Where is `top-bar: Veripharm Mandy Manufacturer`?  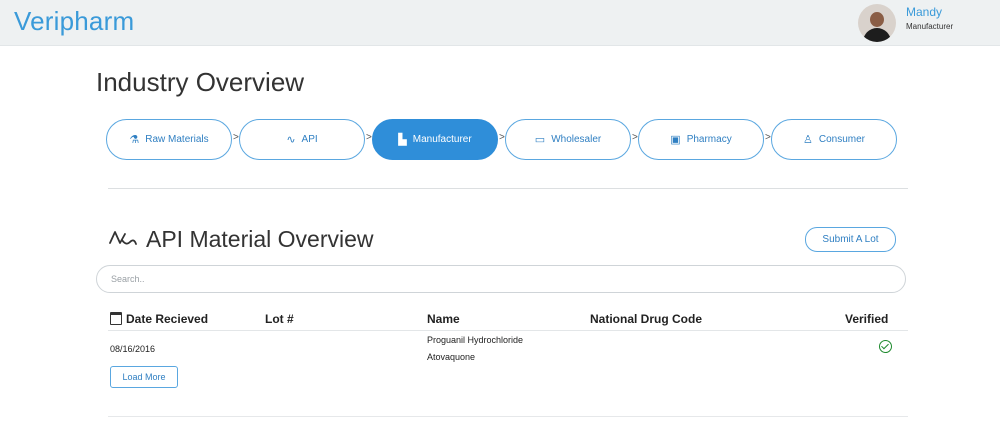
top-bar: Veripharm Mandy Manufacturer is located at coordinates (500, 23).